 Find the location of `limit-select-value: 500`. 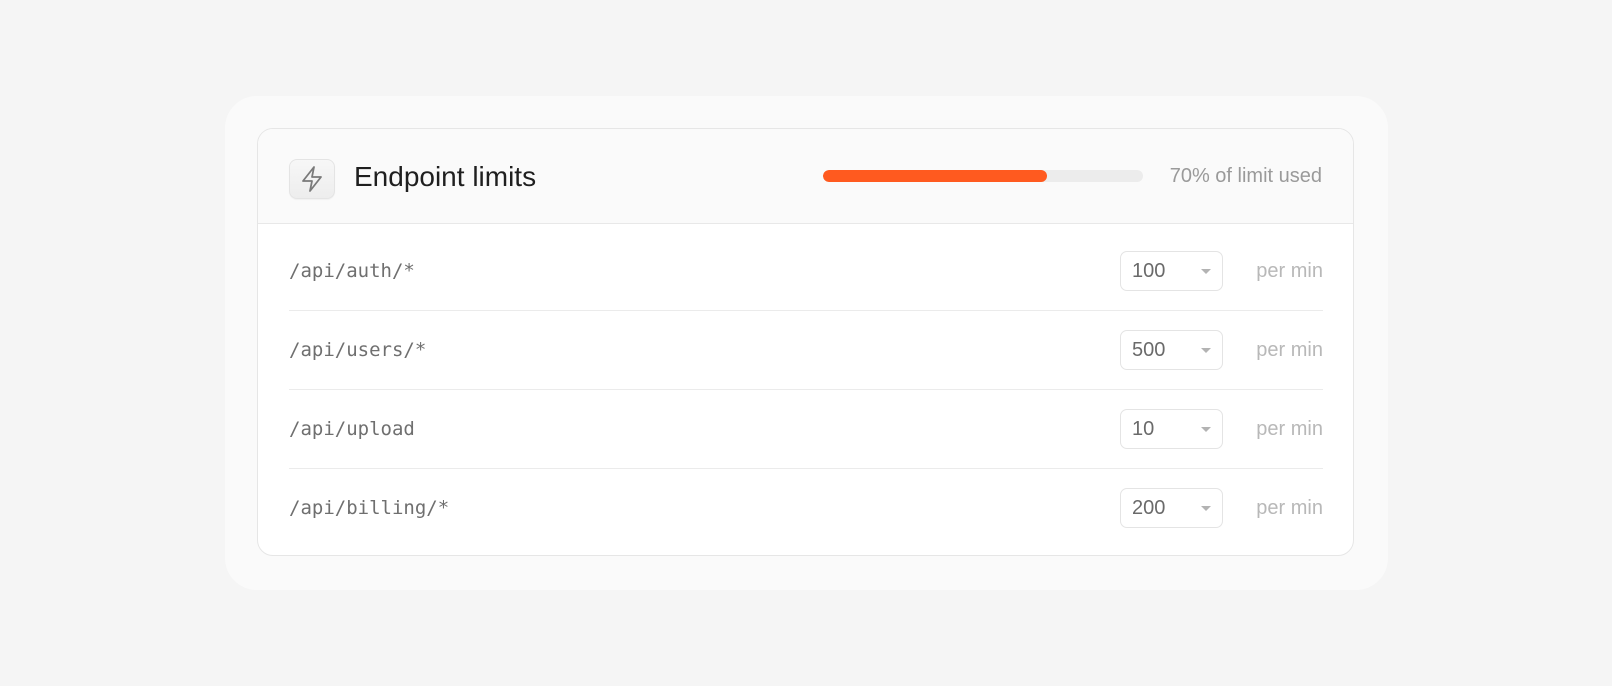

limit-select-value: 500 is located at coordinates (1149, 350).